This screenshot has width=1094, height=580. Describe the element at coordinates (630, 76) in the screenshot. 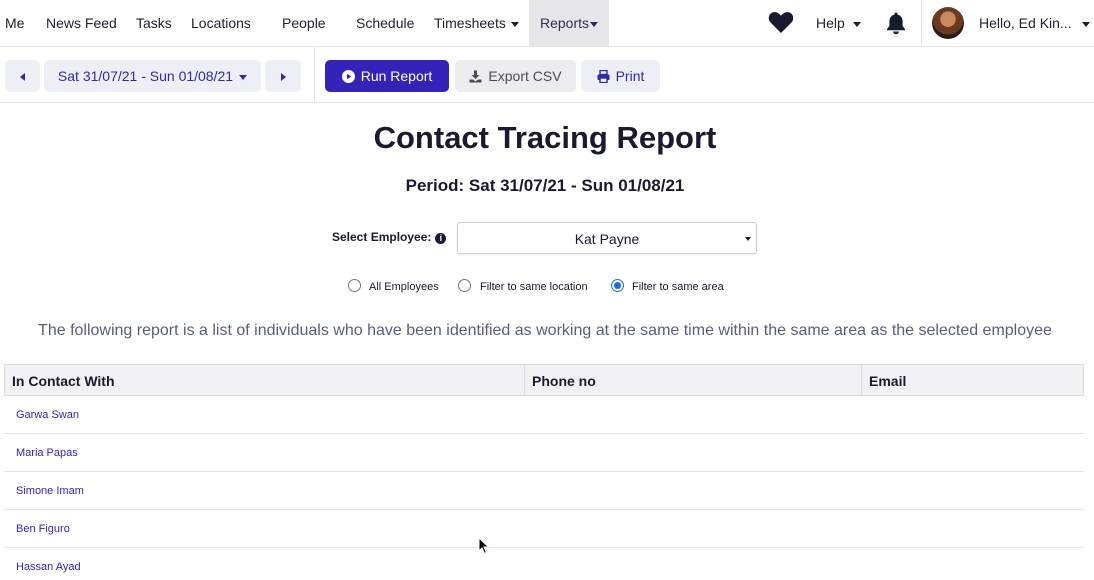

I see `print-label: Print` at that location.